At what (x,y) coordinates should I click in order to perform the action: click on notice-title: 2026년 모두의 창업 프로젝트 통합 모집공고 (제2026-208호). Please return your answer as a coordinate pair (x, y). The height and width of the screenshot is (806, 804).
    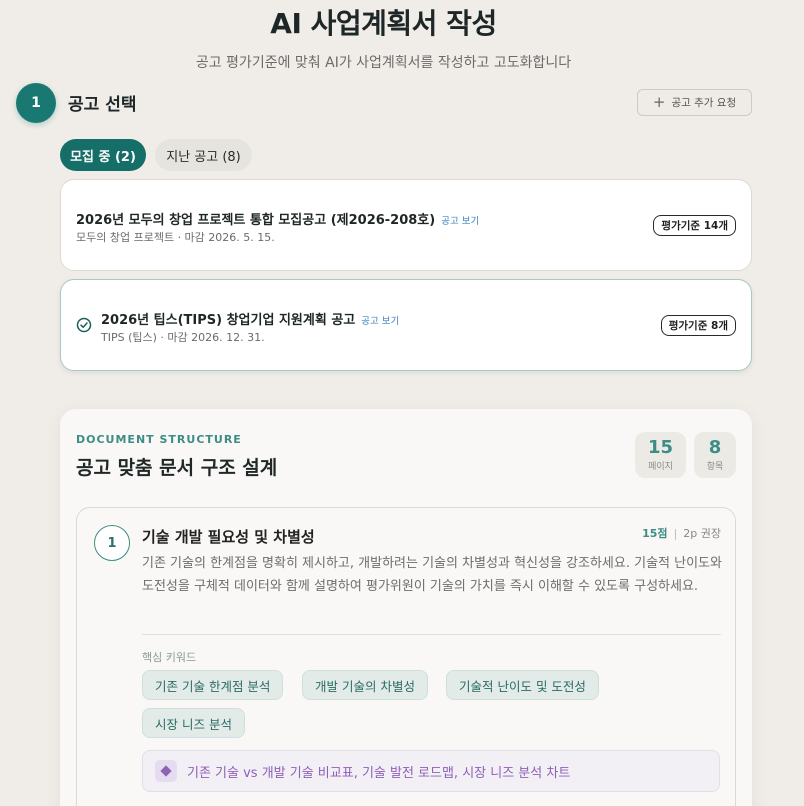
    Looking at the image, I should click on (256, 220).